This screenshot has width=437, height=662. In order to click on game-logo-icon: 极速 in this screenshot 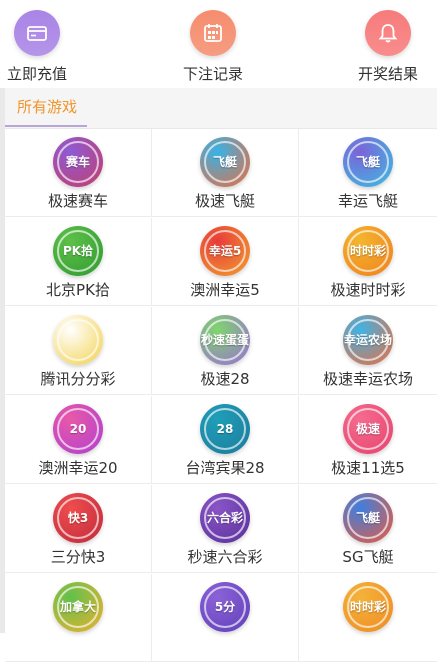, I will do `click(368, 429)`.